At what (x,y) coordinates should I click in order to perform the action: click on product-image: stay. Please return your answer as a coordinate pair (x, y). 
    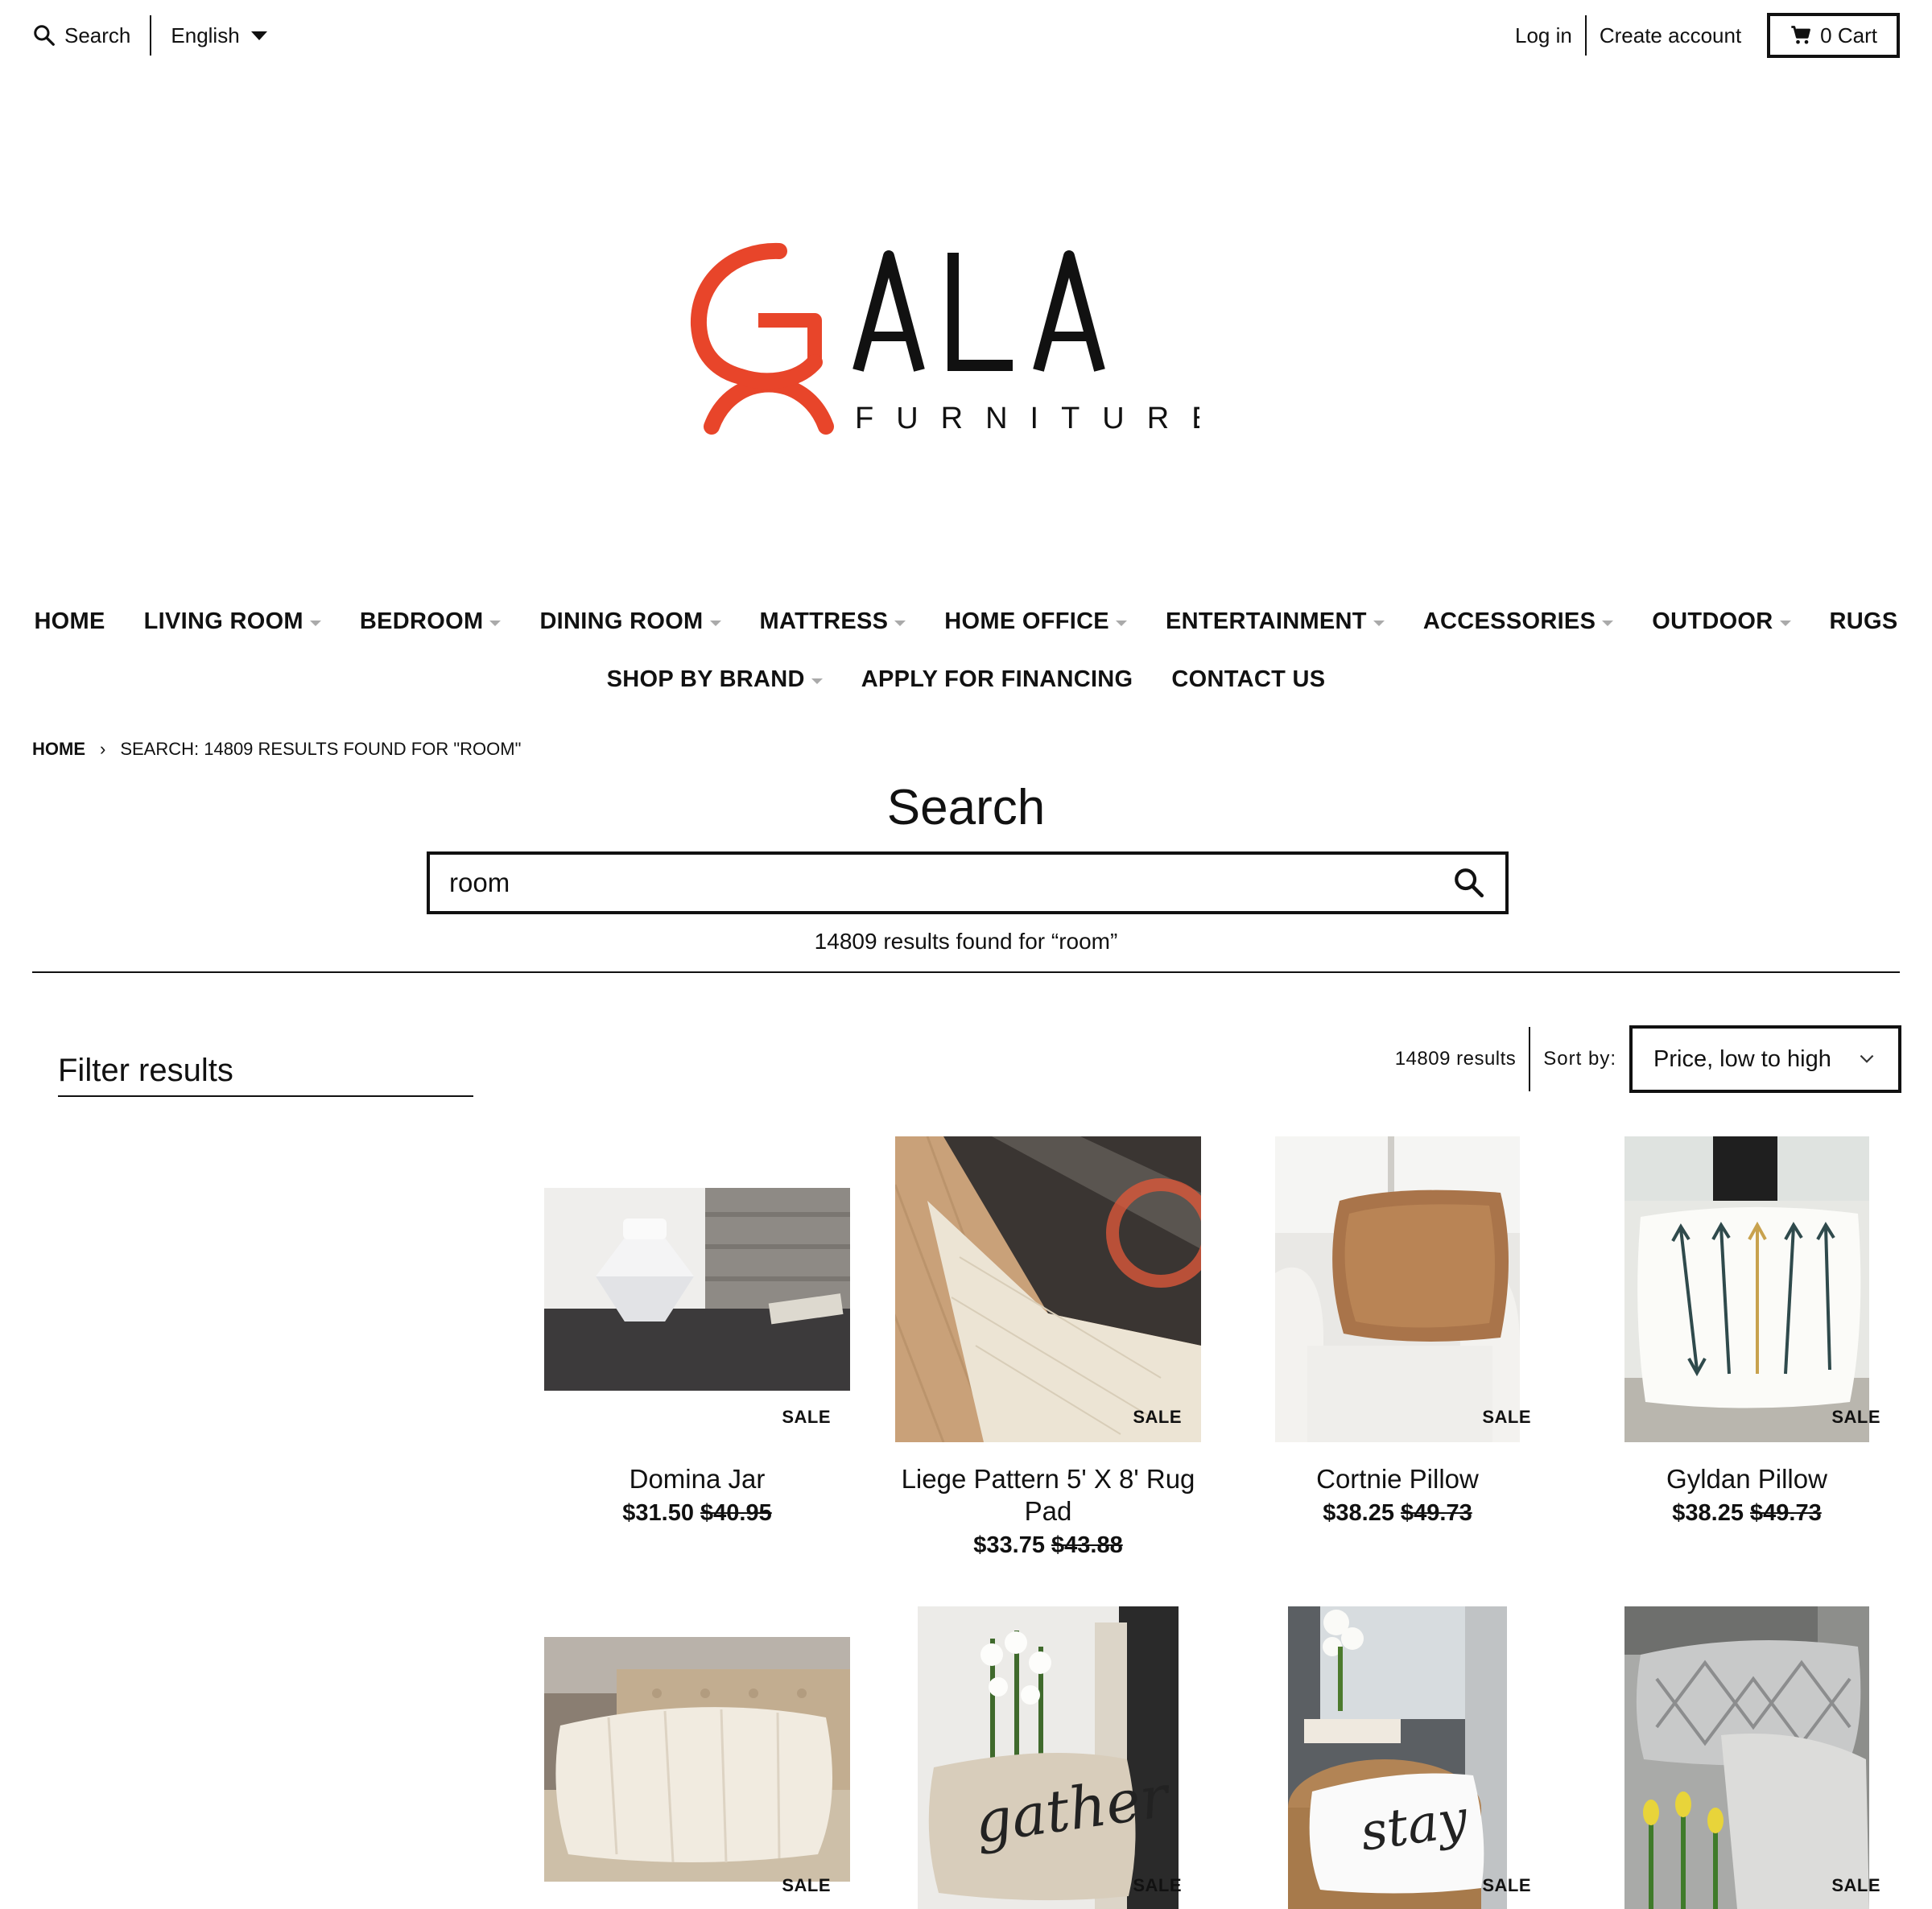
    Looking at the image, I should click on (1397, 1757).